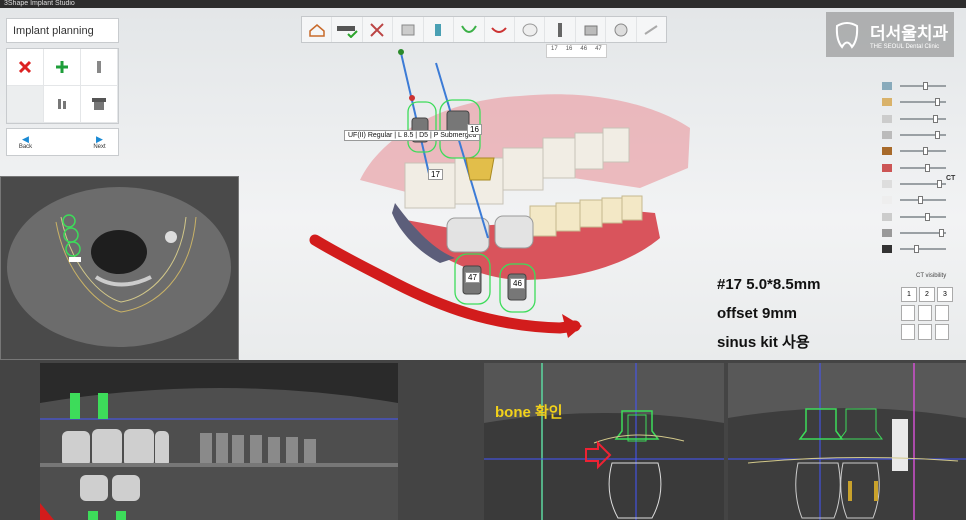 Image resolution: width=966 pixels, height=520 pixels. I want to click on visibility-slider-tooth, so click(922, 151).